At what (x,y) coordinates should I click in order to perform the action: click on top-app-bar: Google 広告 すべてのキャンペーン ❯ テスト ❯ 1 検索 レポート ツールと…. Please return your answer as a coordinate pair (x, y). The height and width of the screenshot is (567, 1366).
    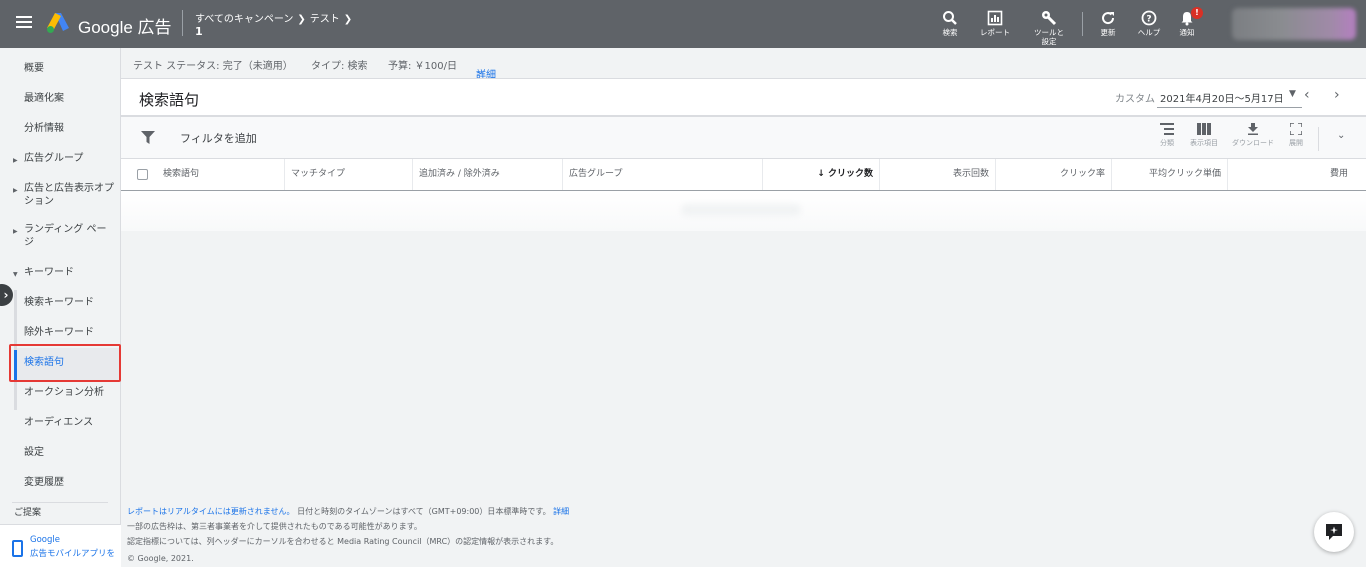
    Looking at the image, I should click on (683, 24).